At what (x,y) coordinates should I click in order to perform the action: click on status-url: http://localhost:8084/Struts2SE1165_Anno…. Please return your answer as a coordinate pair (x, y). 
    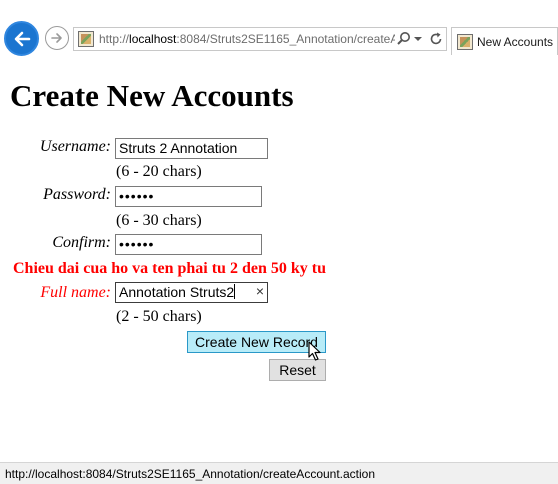
    Looking at the image, I should click on (190, 474).